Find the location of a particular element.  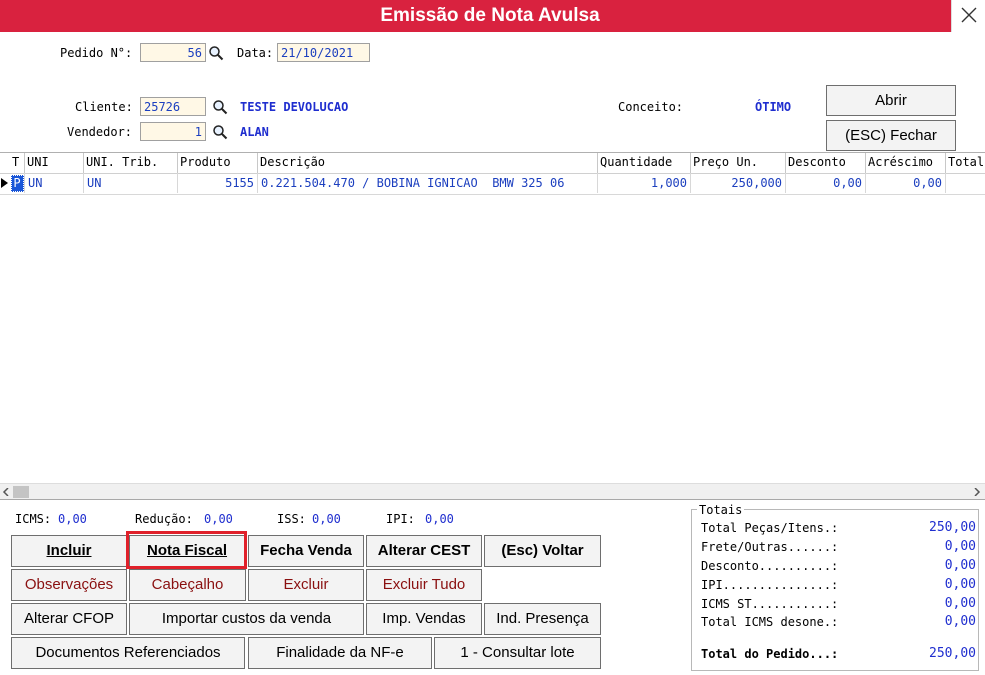

cell-preco: 250,000 is located at coordinates (738, 183).